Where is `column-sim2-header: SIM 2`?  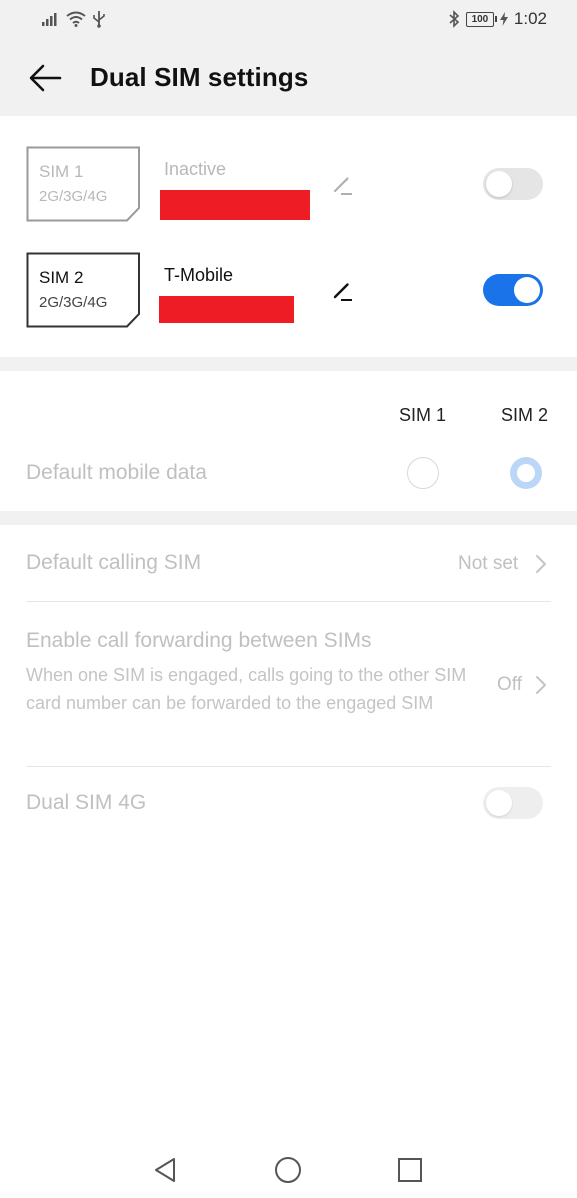
column-sim2-header: SIM 2 is located at coordinates (525, 415).